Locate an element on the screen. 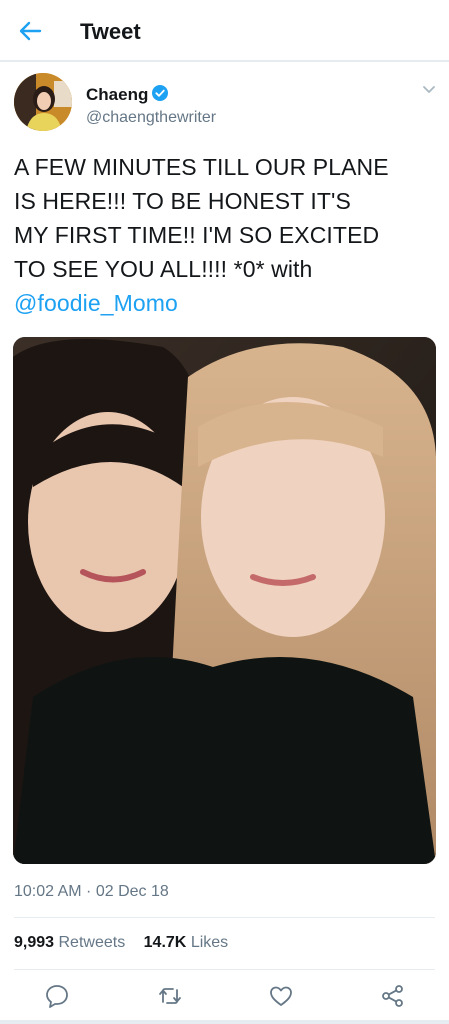  avatar is located at coordinates (43, 102).